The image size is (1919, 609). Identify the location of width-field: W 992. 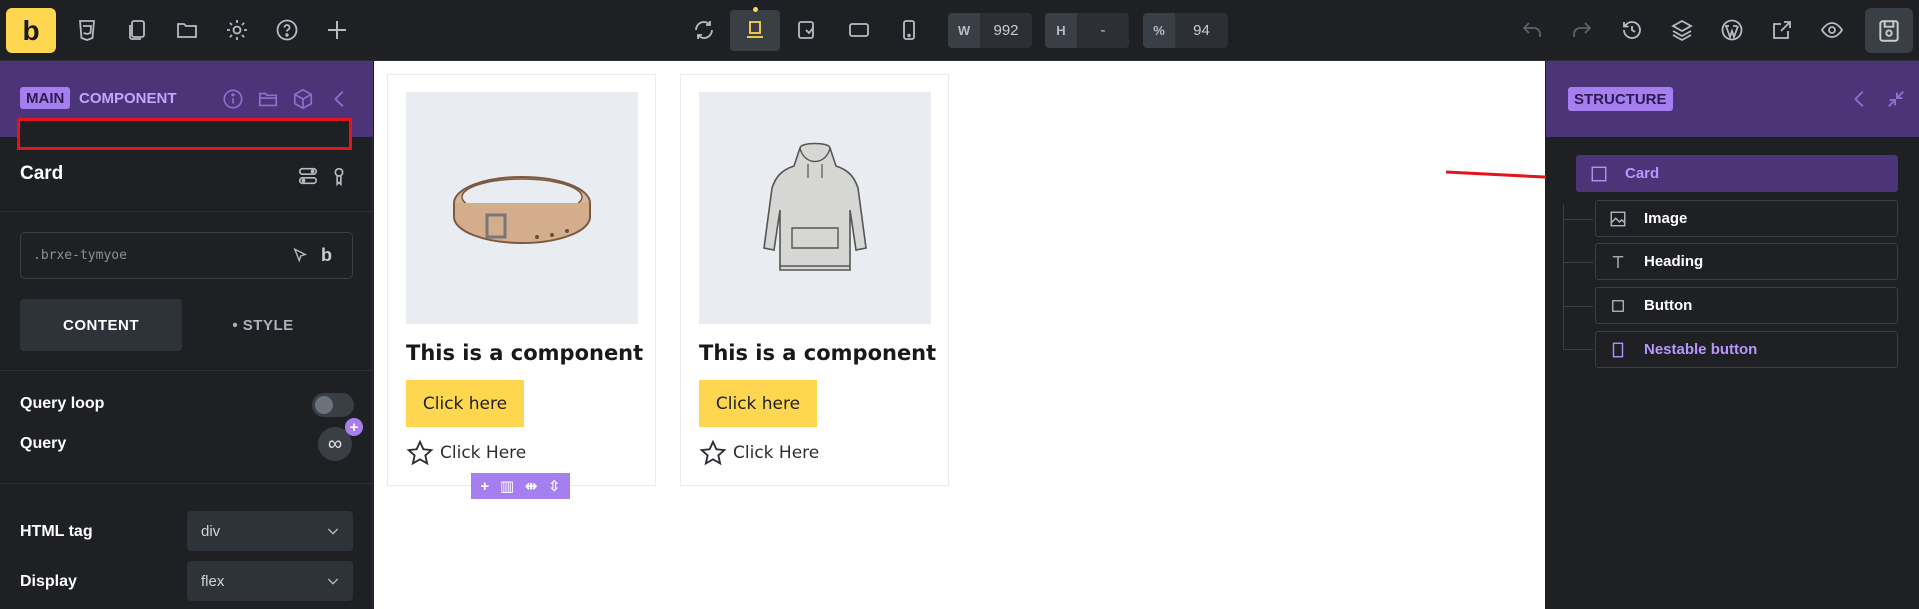
(990, 30).